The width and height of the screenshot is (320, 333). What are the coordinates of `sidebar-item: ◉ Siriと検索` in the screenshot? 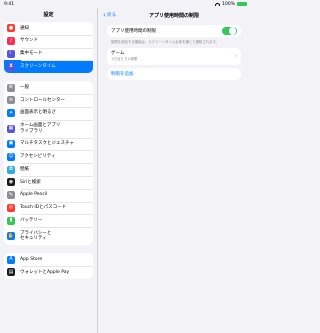 It's located at (48, 182).